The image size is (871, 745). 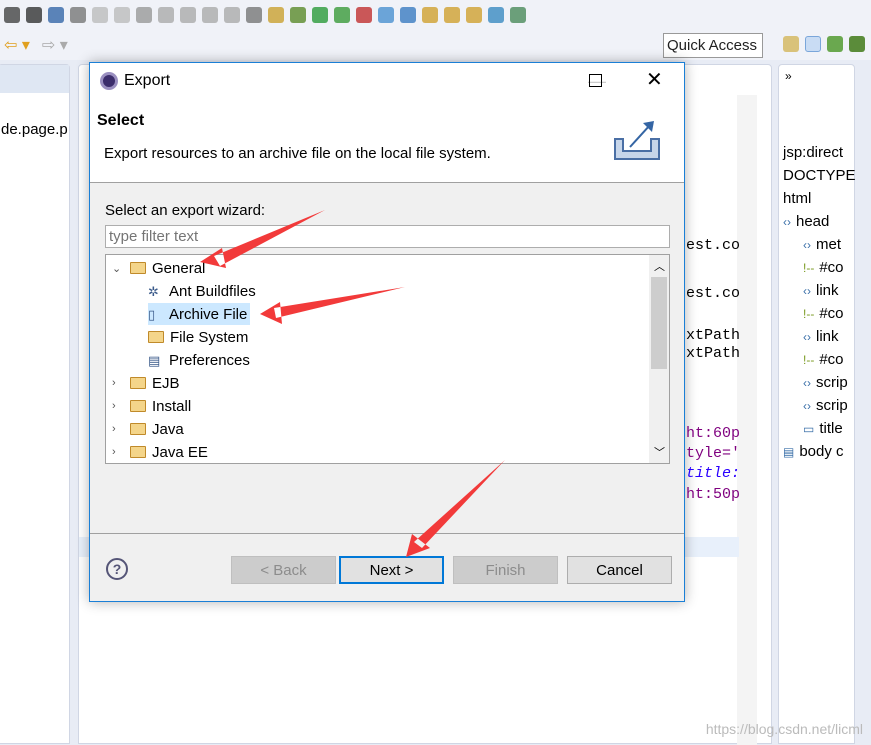 I want to click on arrow-to-archive-file, so click(x=332, y=305).